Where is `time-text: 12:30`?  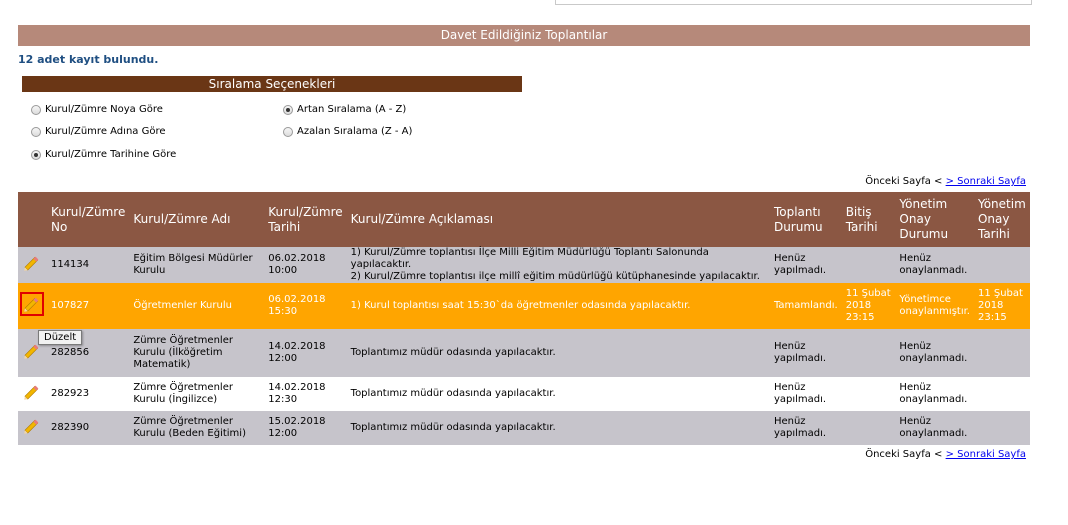 time-text: 12:30 is located at coordinates (283, 399).